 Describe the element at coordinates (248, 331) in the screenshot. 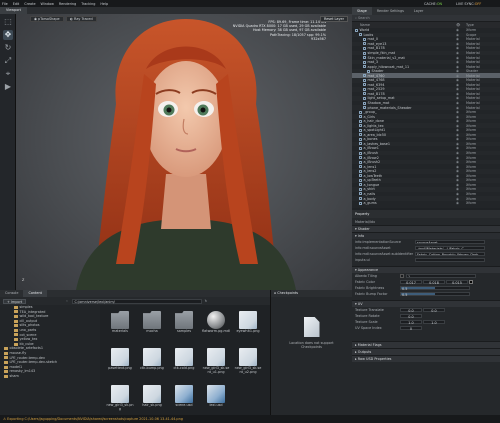

I see `file-label: eyewhit1.png` at that location.